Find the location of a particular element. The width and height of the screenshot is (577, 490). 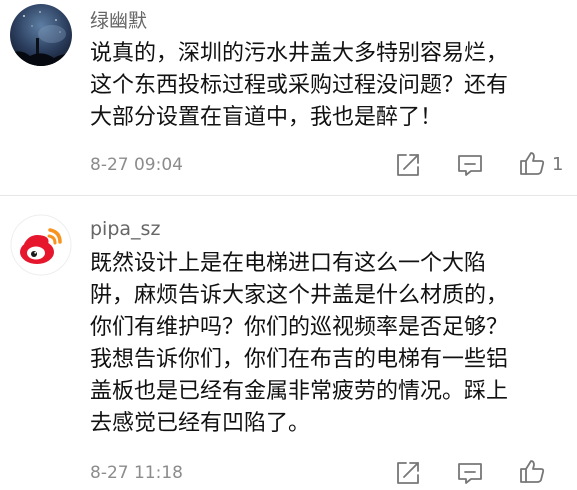

comment-text-line: 大部分设置在盲道中，我也是醉了！ is located at coordinates (266, 117).